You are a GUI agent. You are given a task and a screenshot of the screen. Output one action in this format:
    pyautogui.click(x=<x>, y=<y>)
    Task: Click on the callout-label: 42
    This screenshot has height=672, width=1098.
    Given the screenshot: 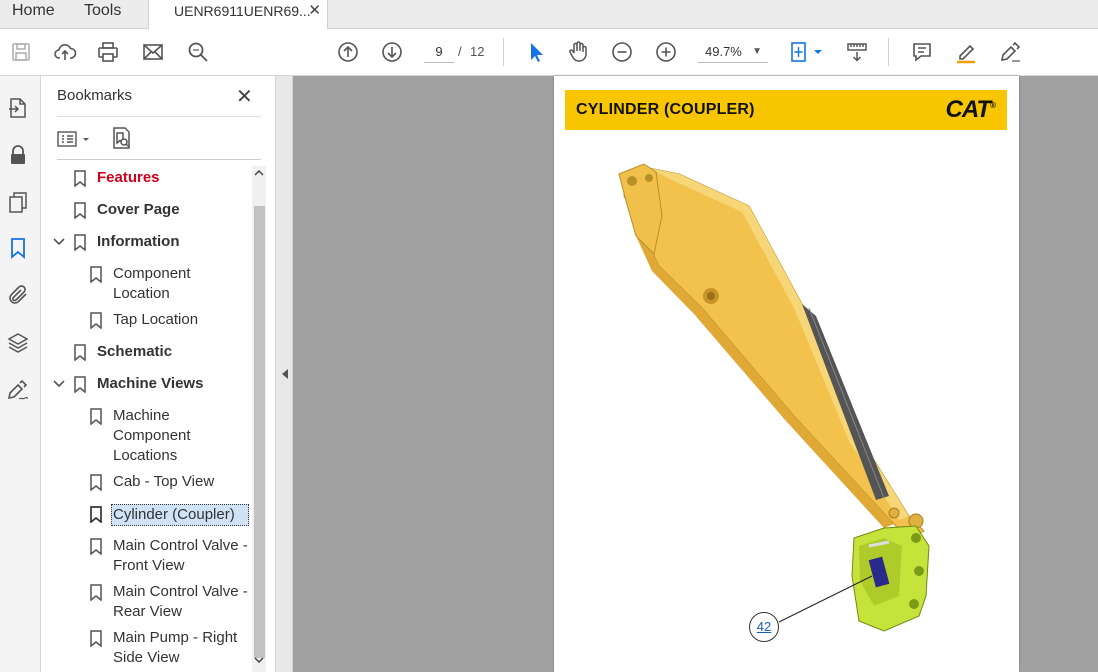 What is the action you would take?
    pyautogui.click(x=764, y=627)
    